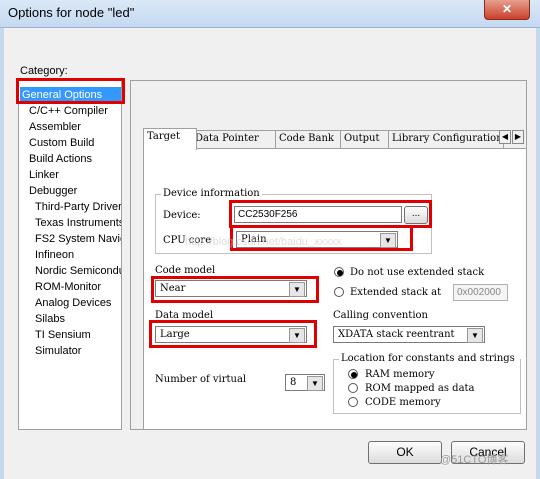 This screenshot has width=540, height=479. I want to click on category-item-texas-instruments: Texas Instruments, so click(77, 223).